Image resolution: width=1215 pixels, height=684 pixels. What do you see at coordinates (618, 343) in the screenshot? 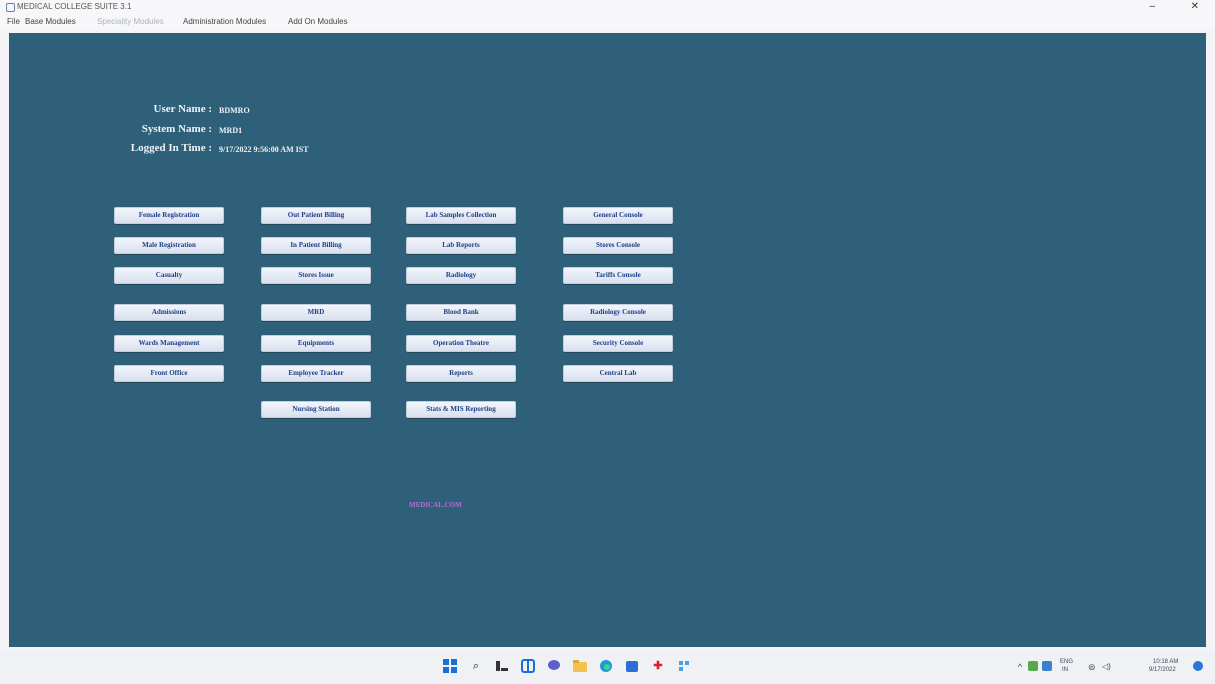
I see `security-console-button: Security Console` at bounding box center [618, 343].